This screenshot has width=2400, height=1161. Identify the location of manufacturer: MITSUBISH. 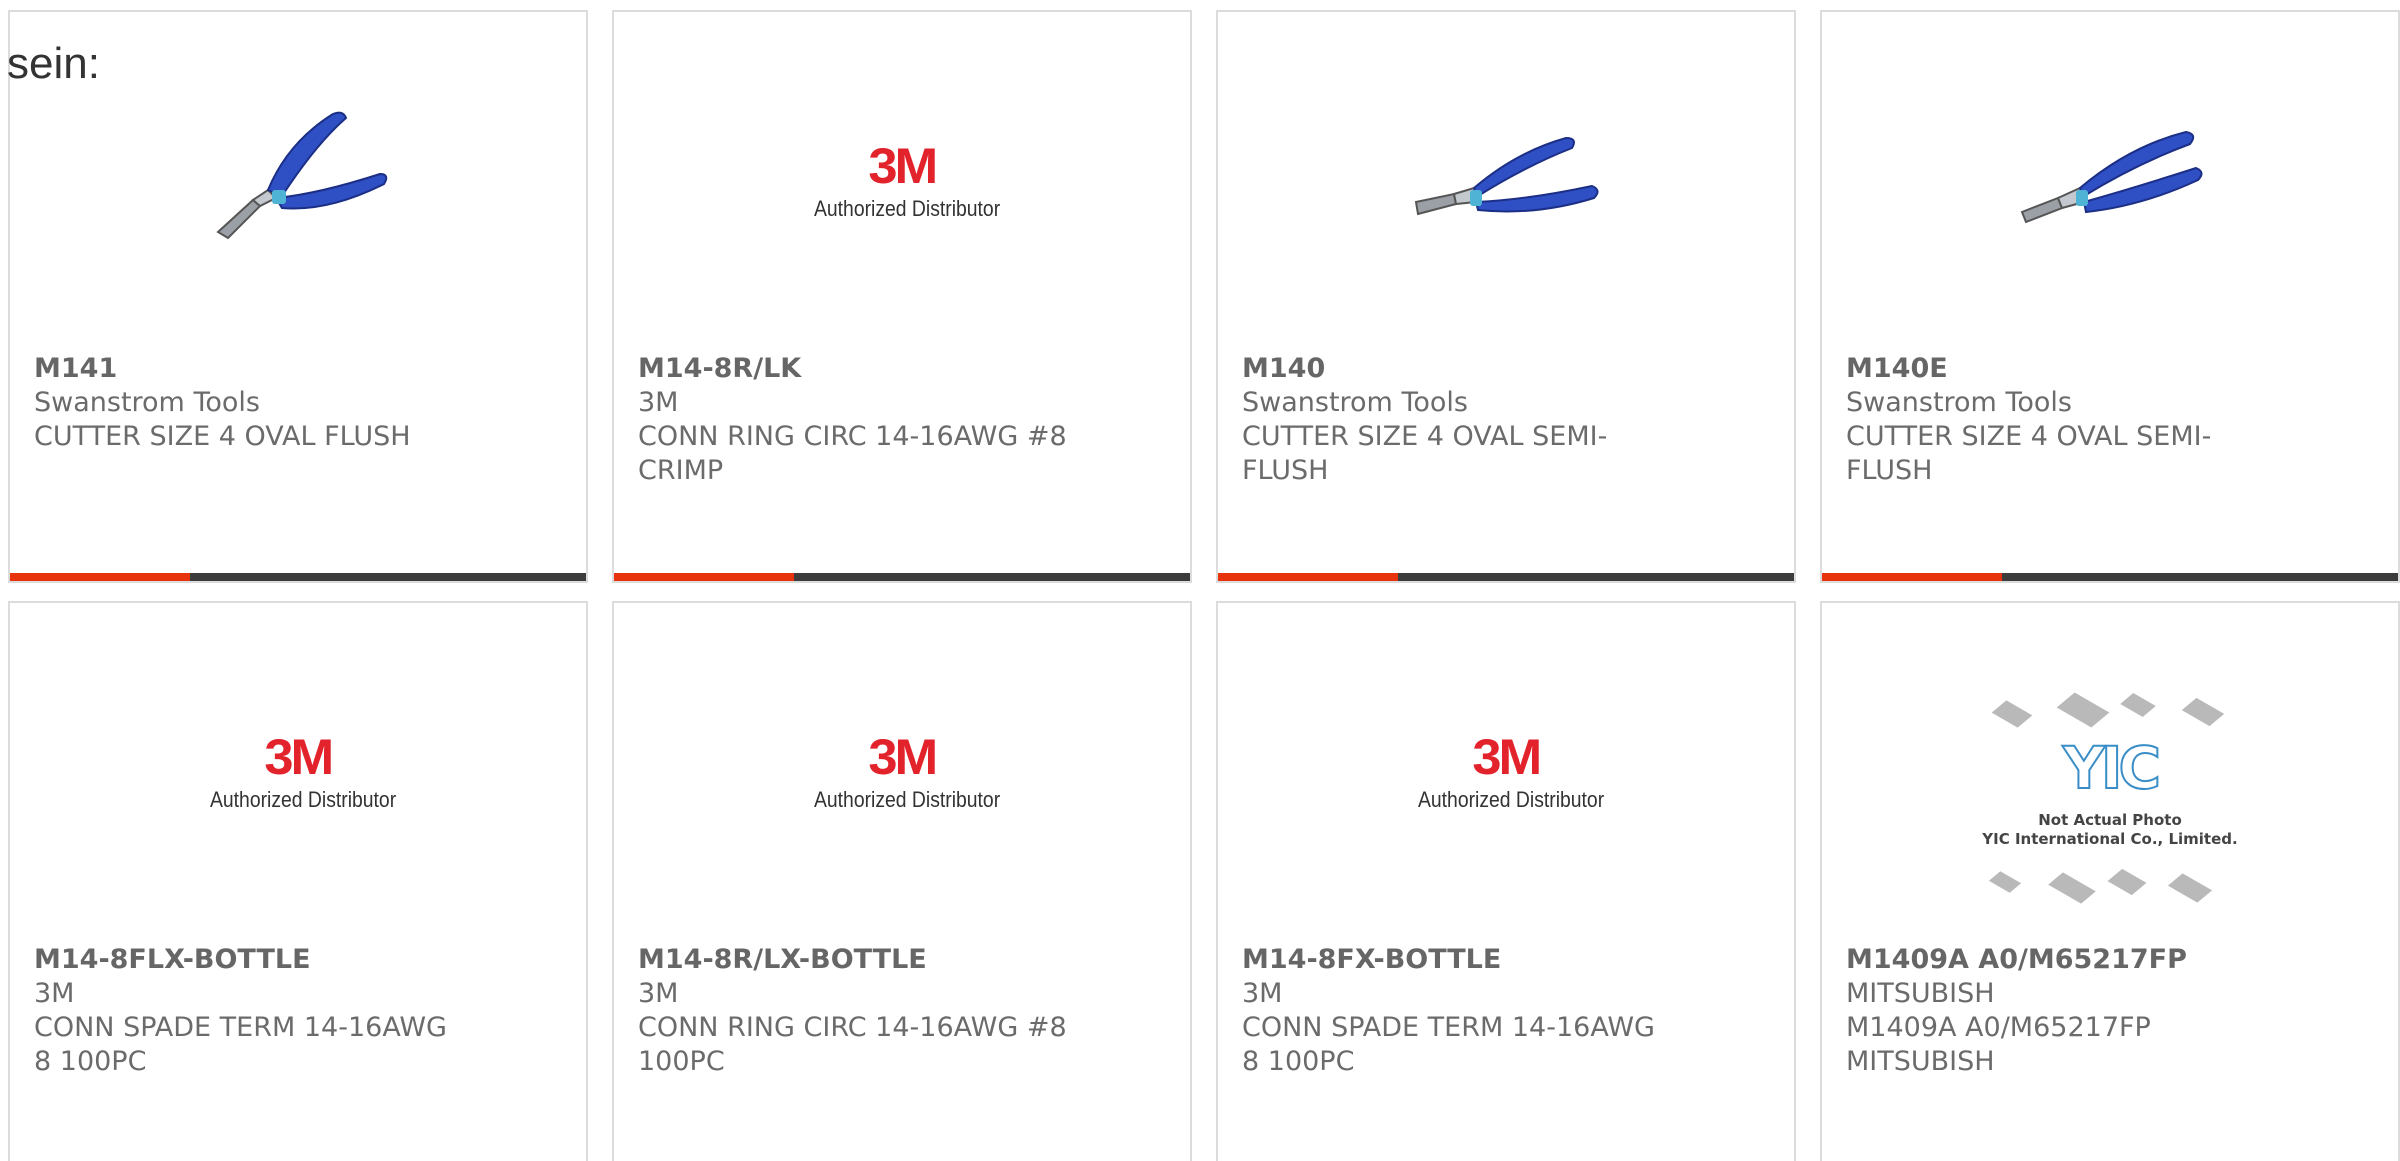
(1920, 993).